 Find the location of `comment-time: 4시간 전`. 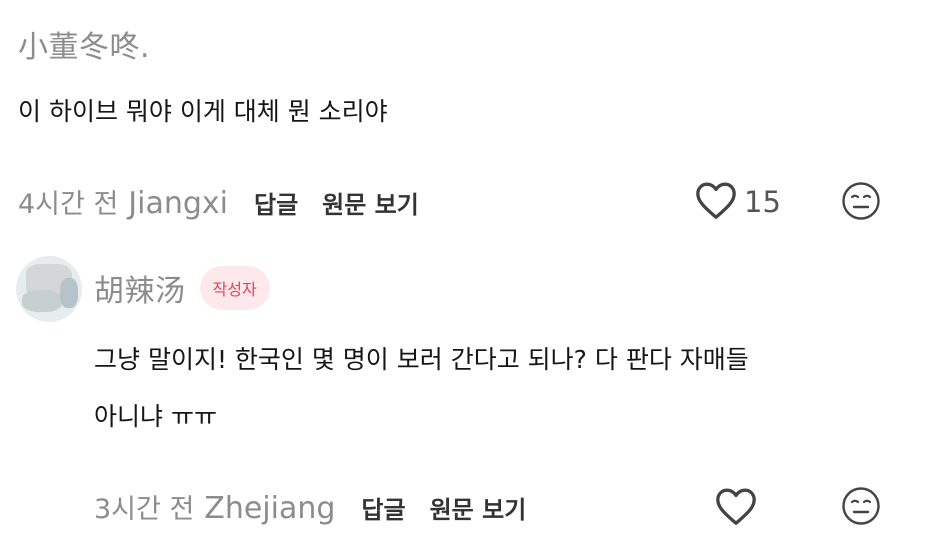

comment-time: 4시간 전 is located at coordinates (68, 204).